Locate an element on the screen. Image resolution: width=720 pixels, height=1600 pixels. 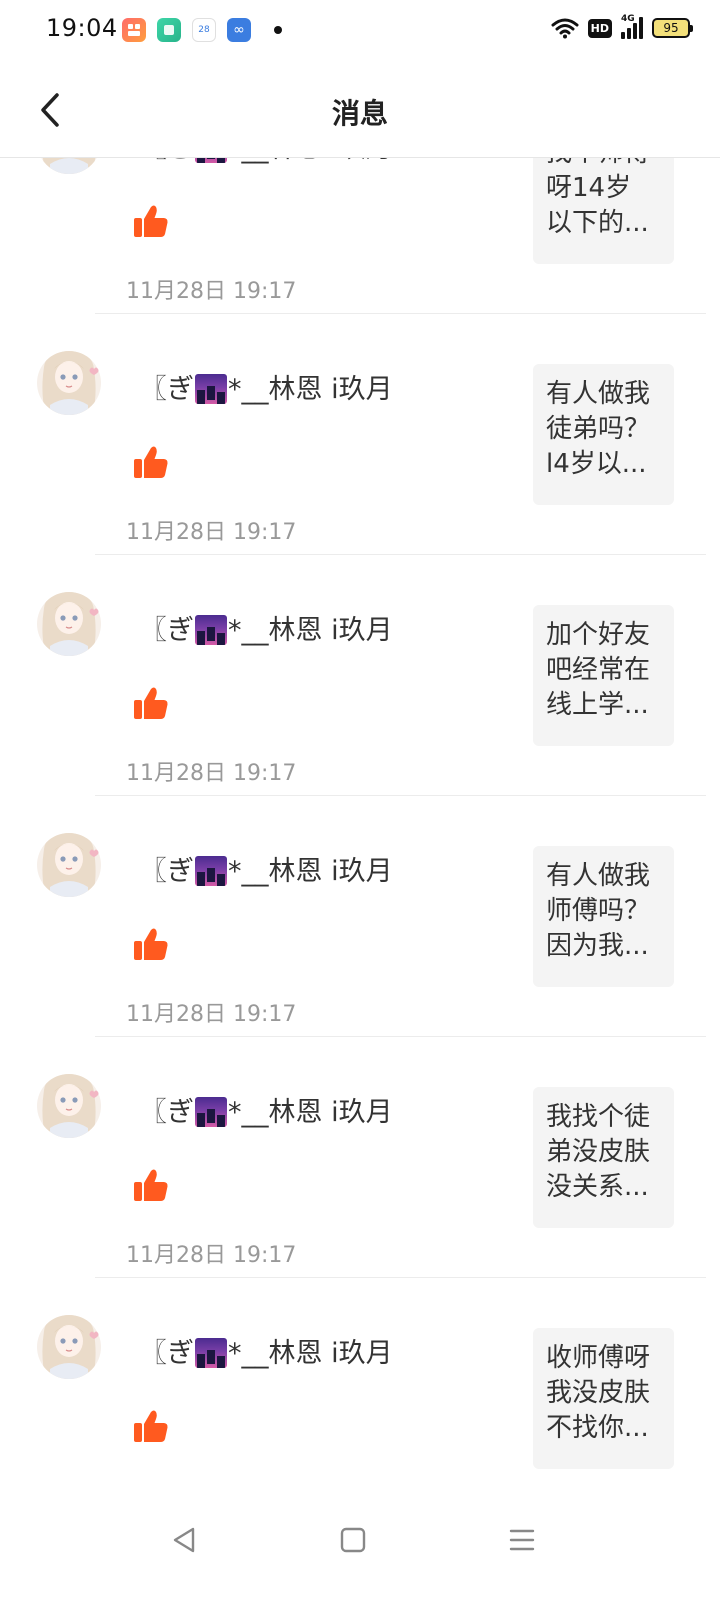
battery-icon: 95 is located at coordinates (672, 28).